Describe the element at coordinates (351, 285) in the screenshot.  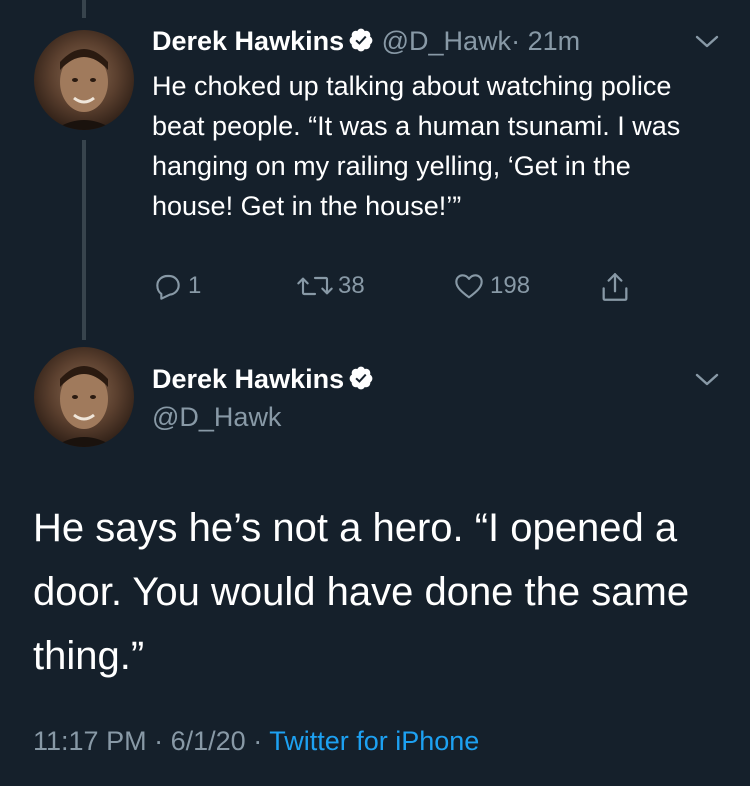
I see `retweet-count: 38` at that location.